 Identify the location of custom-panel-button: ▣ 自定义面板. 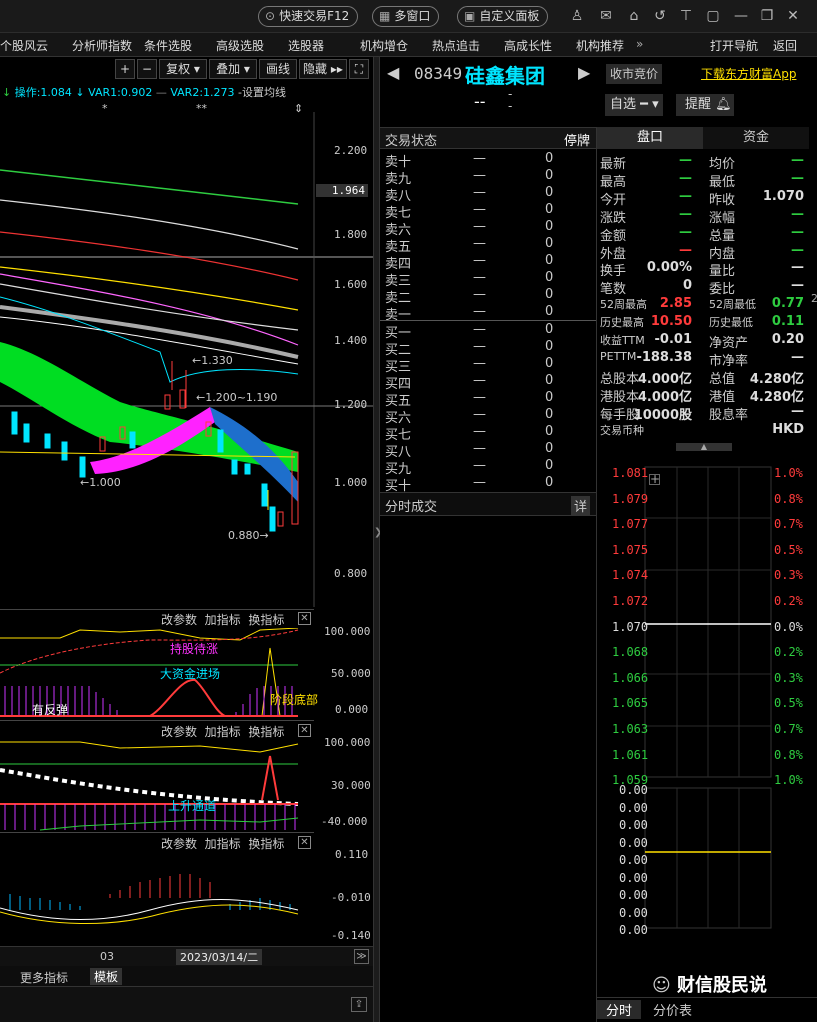
(503, 16).